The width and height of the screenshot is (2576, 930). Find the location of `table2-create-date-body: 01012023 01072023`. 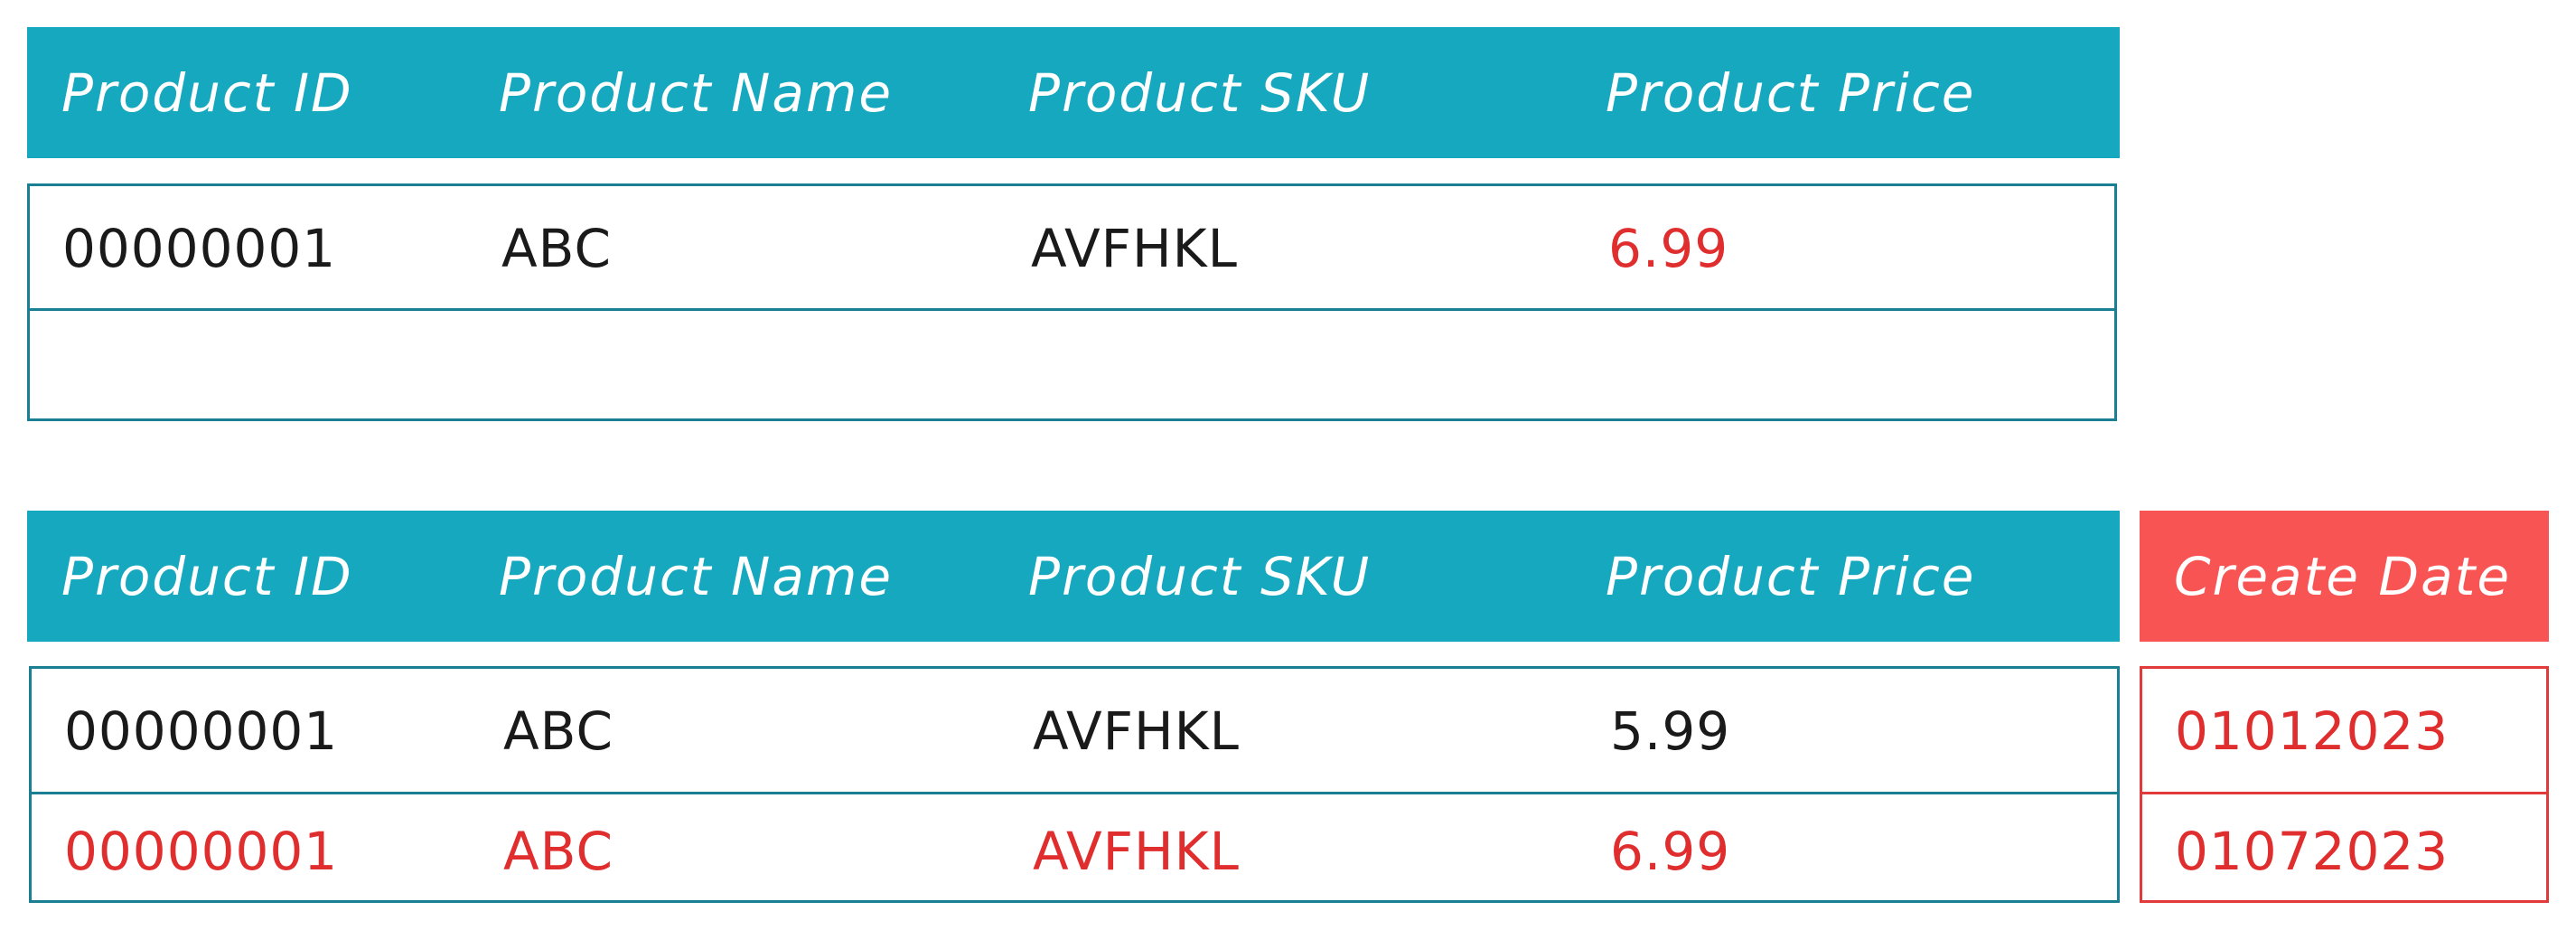

table2-create-date-body: 01012023 01072023 is located at coordinates (2344, 784).